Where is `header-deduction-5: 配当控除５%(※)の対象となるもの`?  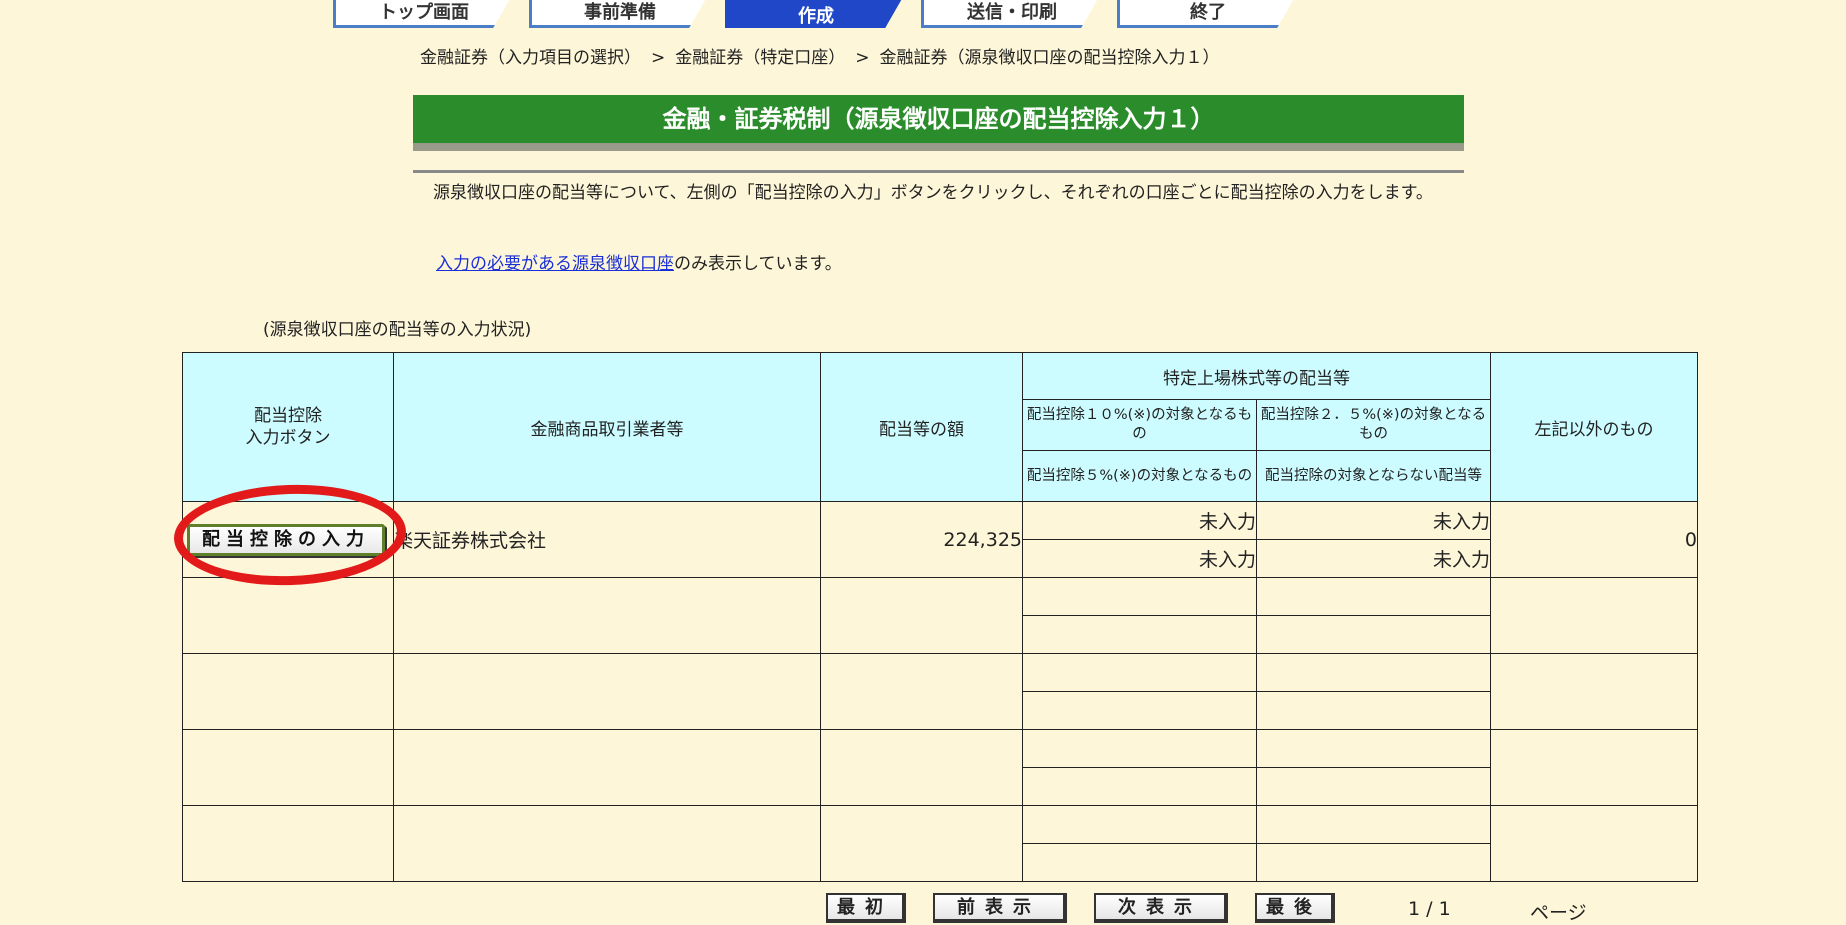
header-deduction-5: 配当控除５%(※)の対象となるもの is located at coordinates (1139, 476).